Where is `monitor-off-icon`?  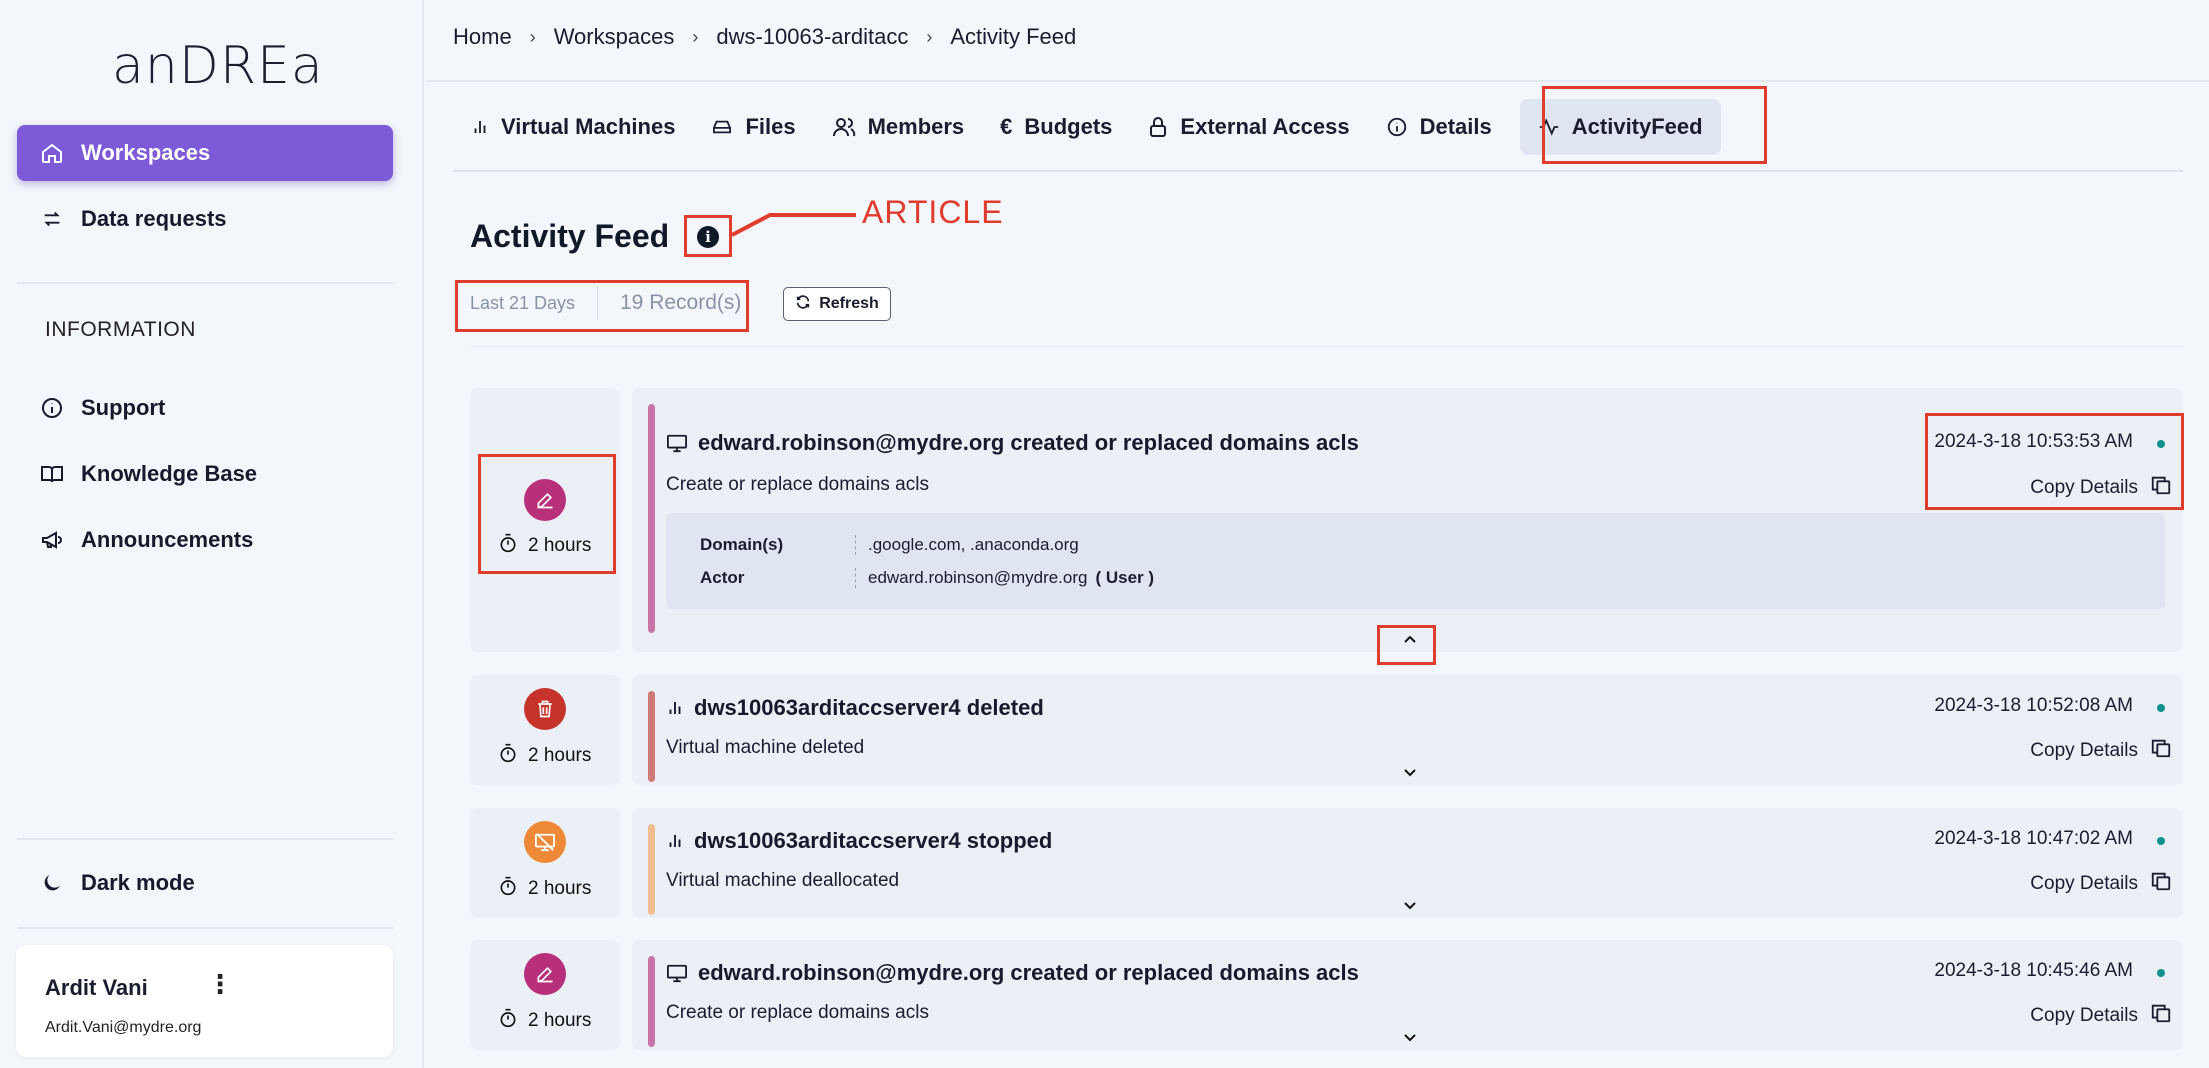 monitor-off-icon is located at coordinates (545, 842).